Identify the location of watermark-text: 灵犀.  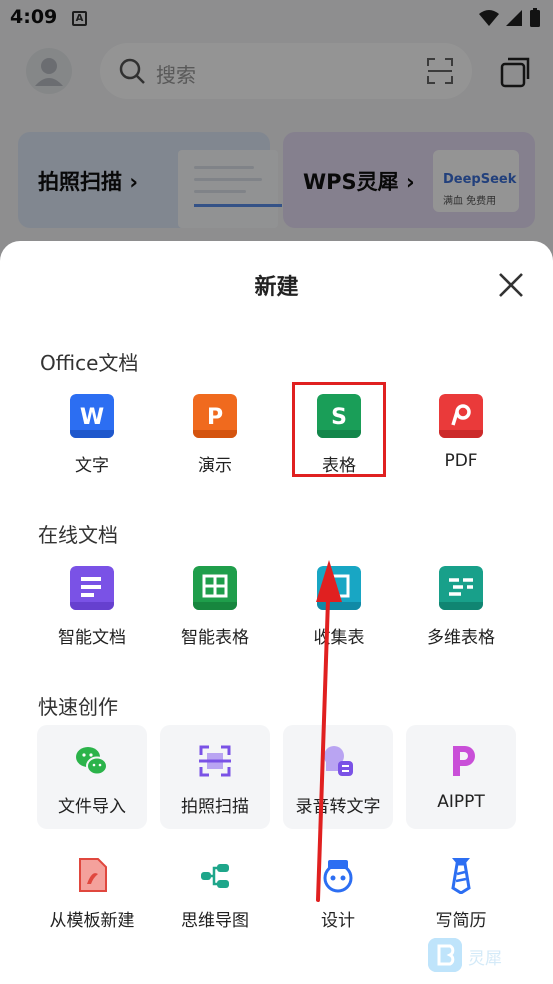
(485, 959).